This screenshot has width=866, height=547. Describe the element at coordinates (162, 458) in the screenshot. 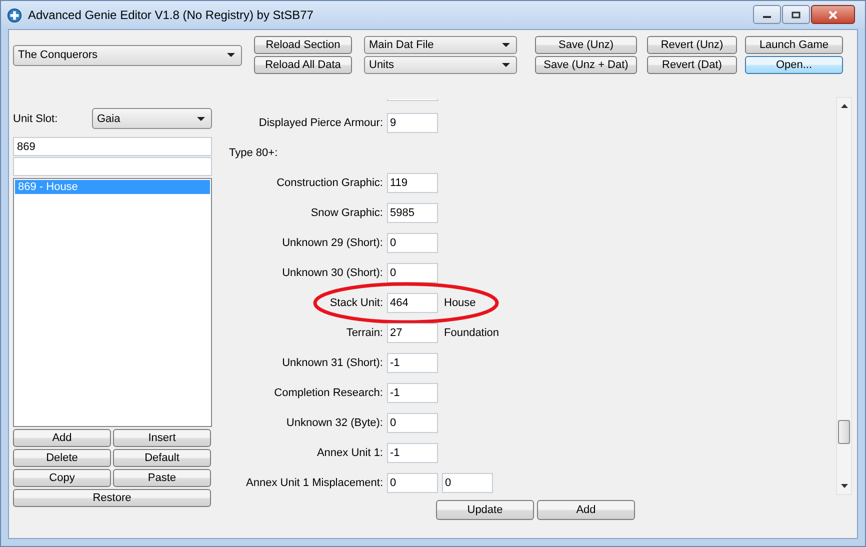

I see `list-action-button: Default` at that location.